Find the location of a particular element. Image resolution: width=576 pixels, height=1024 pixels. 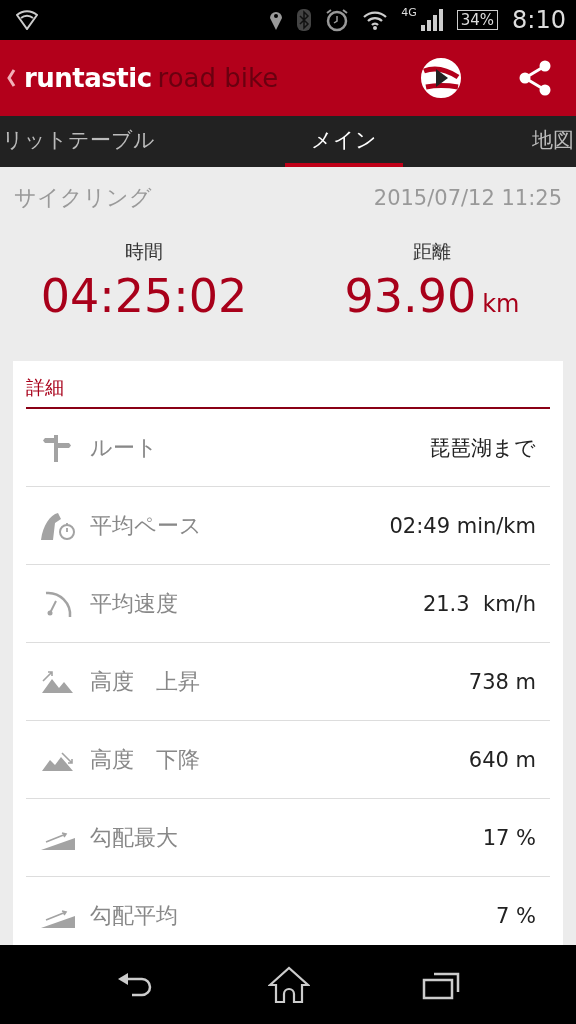

stat-value: 93.90 is located at coordinates (410, 296).